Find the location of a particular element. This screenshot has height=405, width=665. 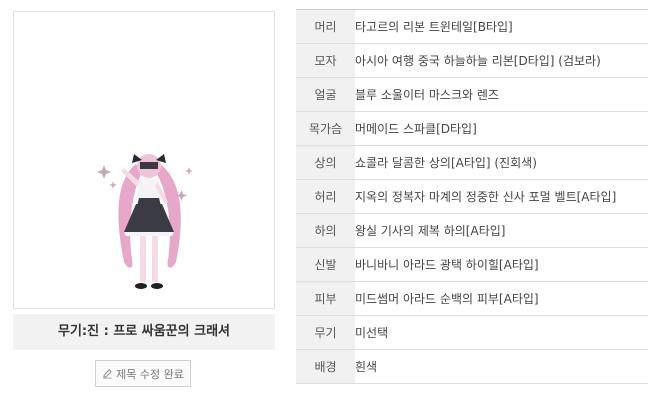

item-value: 블루 소울이터 마스크와 렌즈 is located at coordinates (501, 94).